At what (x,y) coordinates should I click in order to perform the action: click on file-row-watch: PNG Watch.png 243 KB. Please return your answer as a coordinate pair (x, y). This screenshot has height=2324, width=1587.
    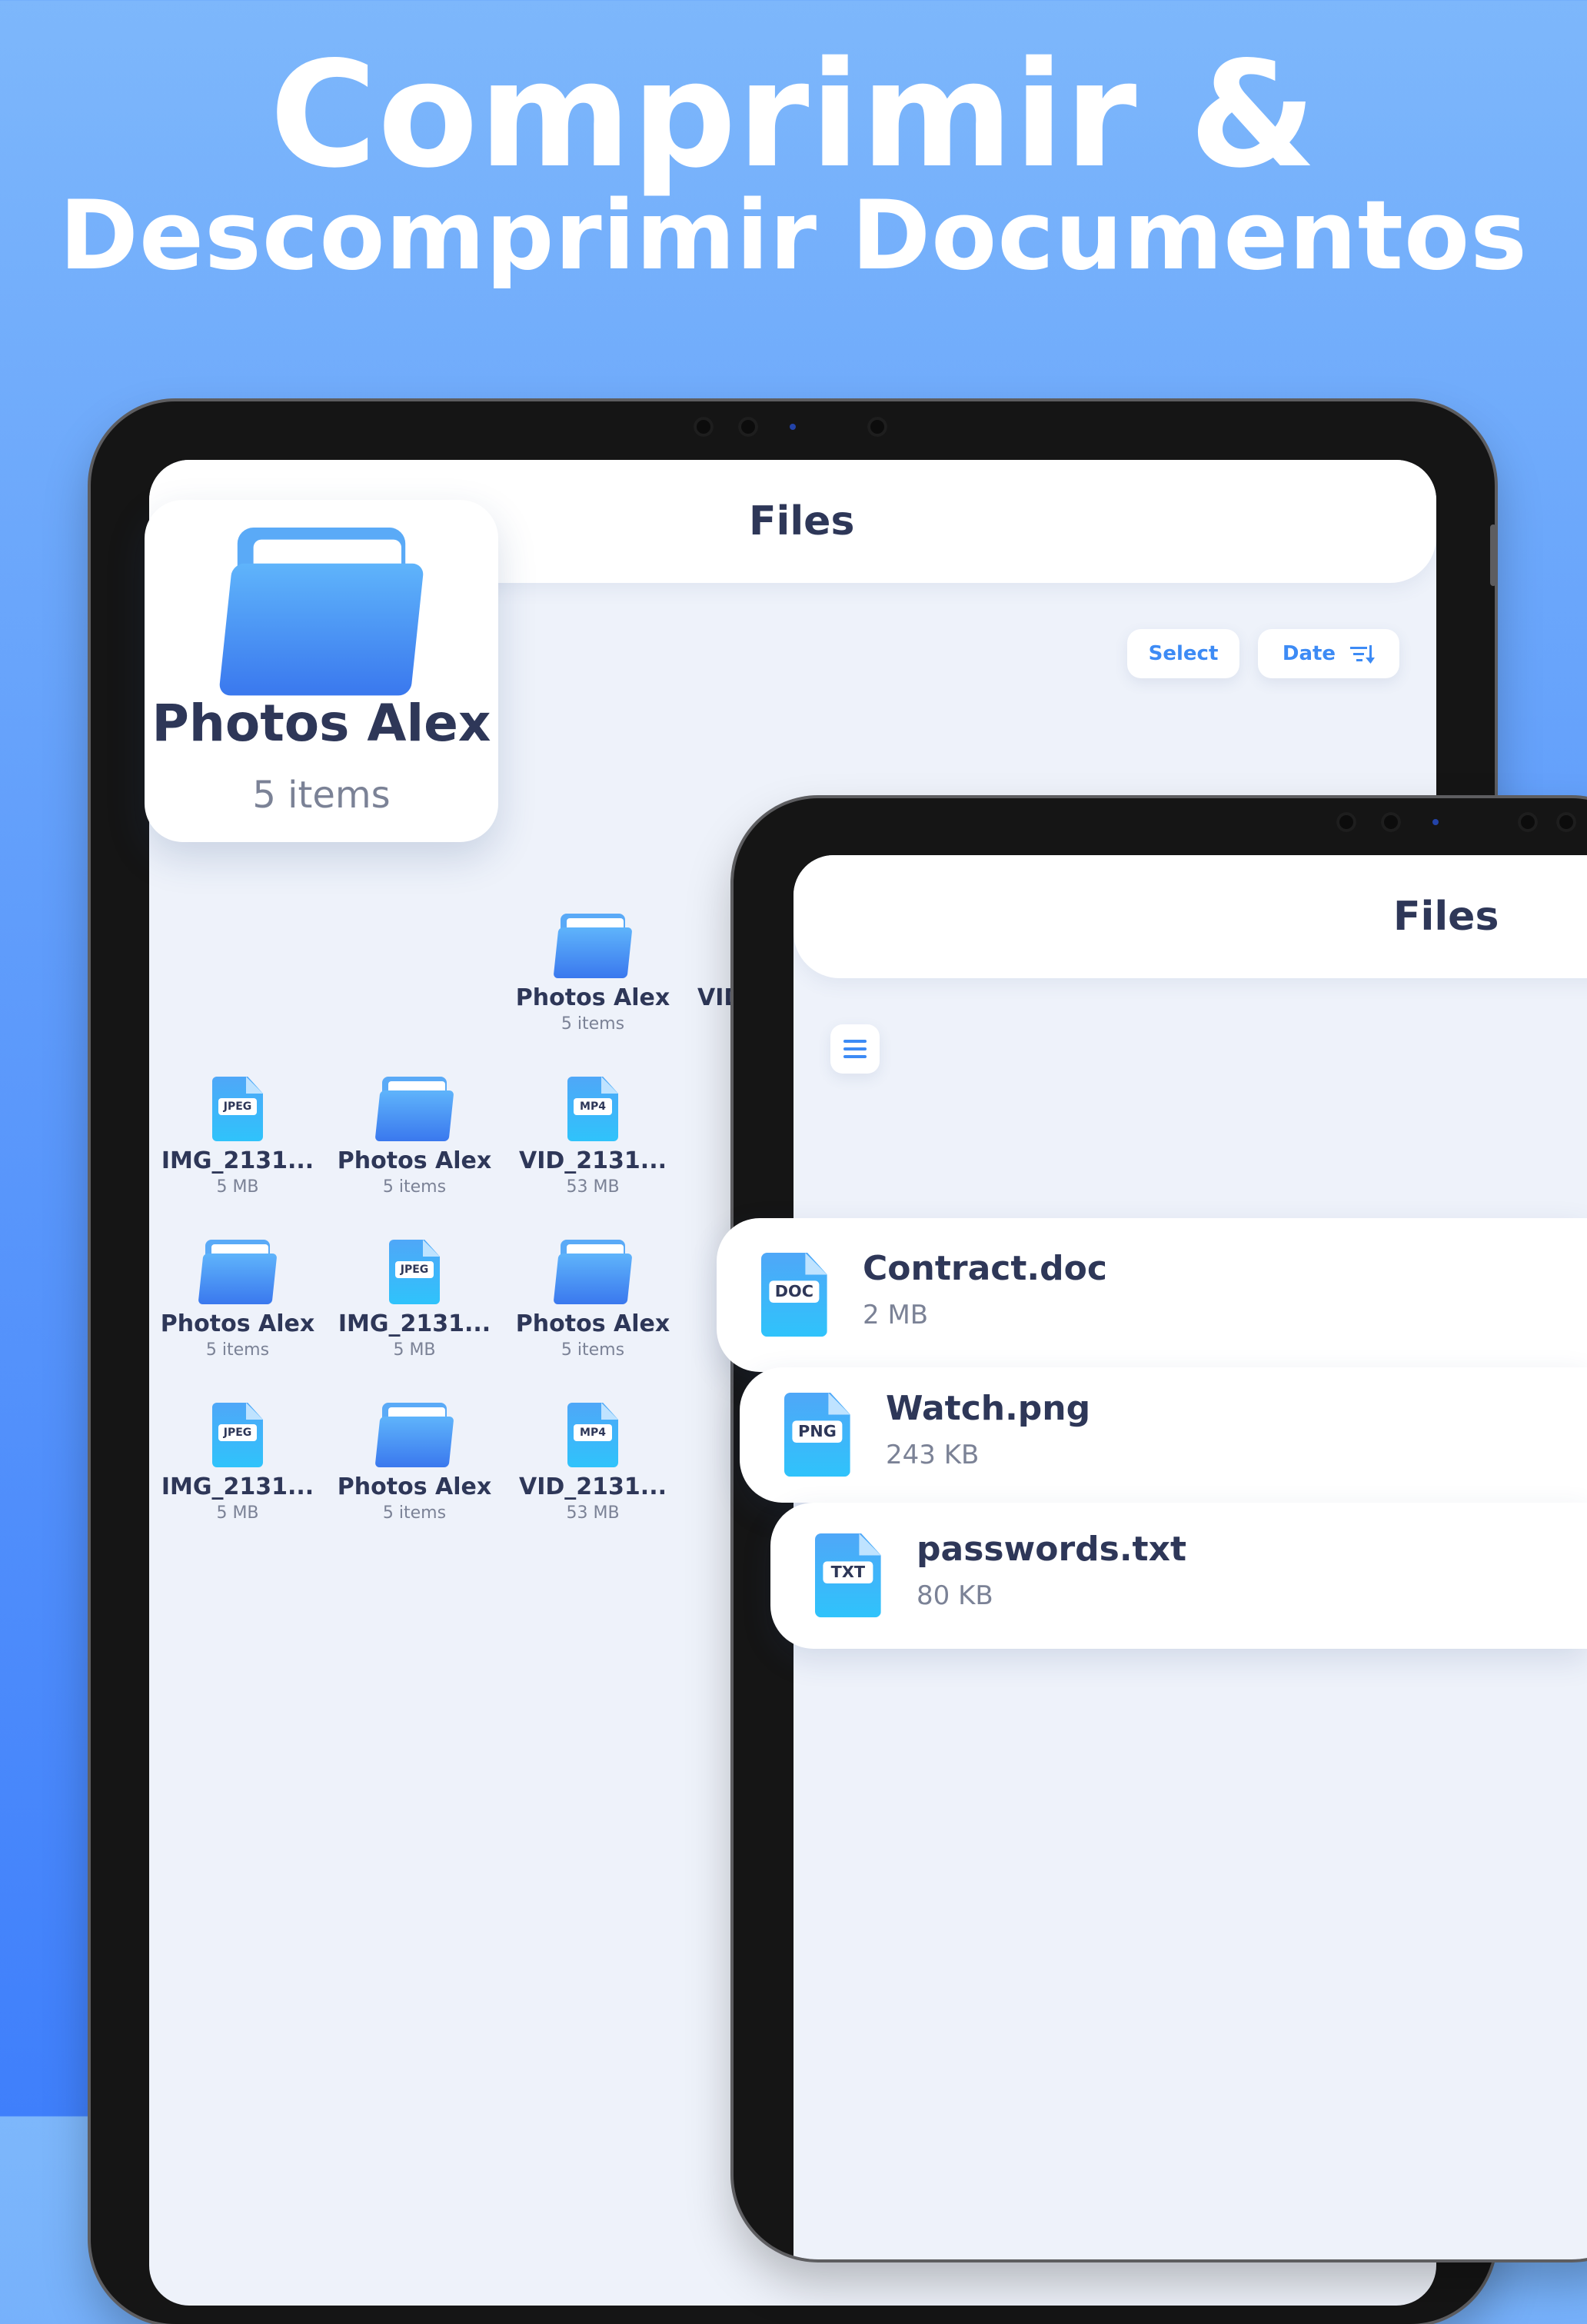
    Looking at the image, I should click on (1163, 1435).